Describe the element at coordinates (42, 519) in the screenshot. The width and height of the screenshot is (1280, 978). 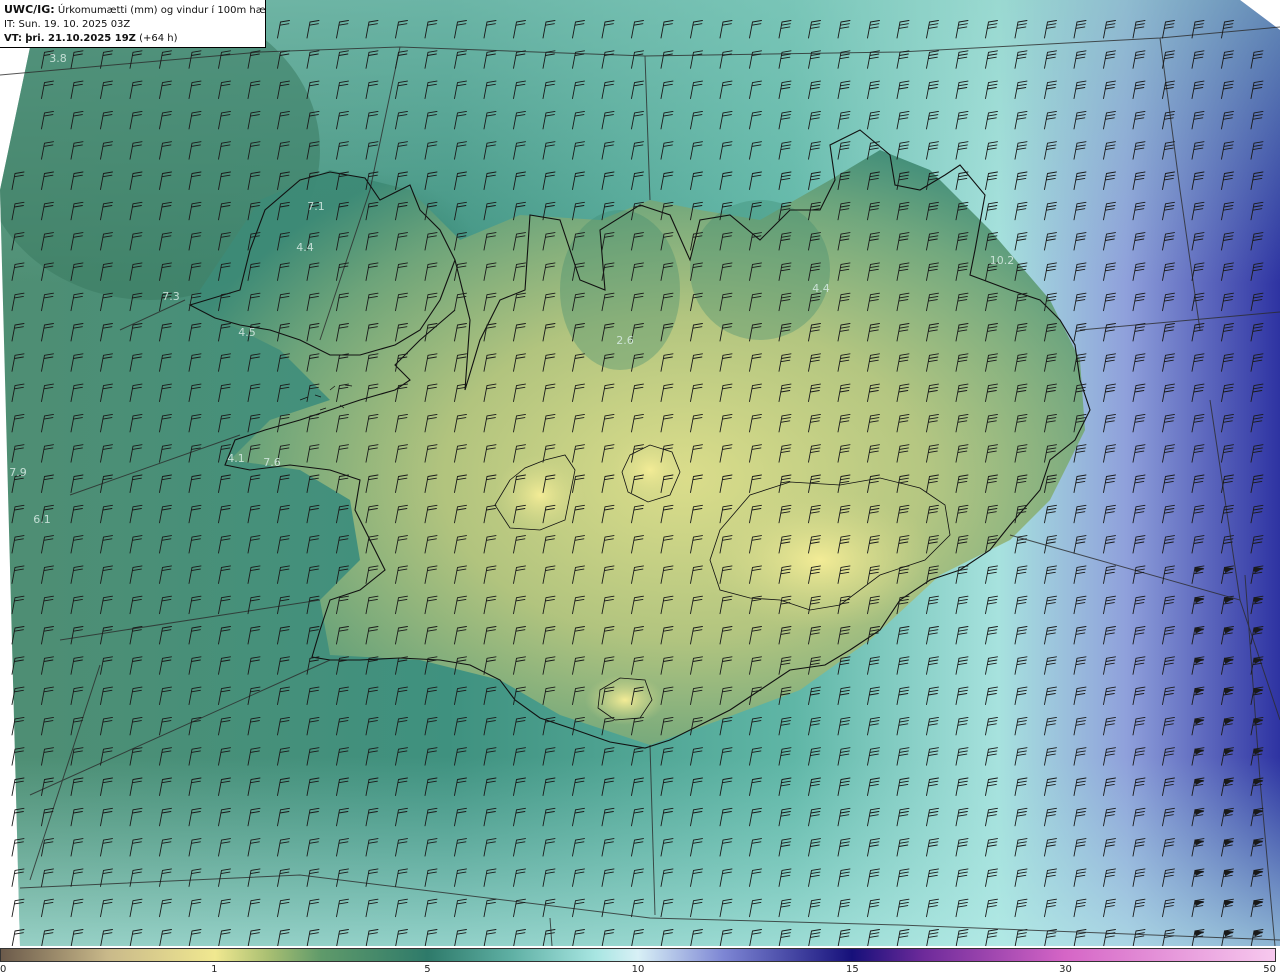
I see `station-value-label: 6.1` at that location.